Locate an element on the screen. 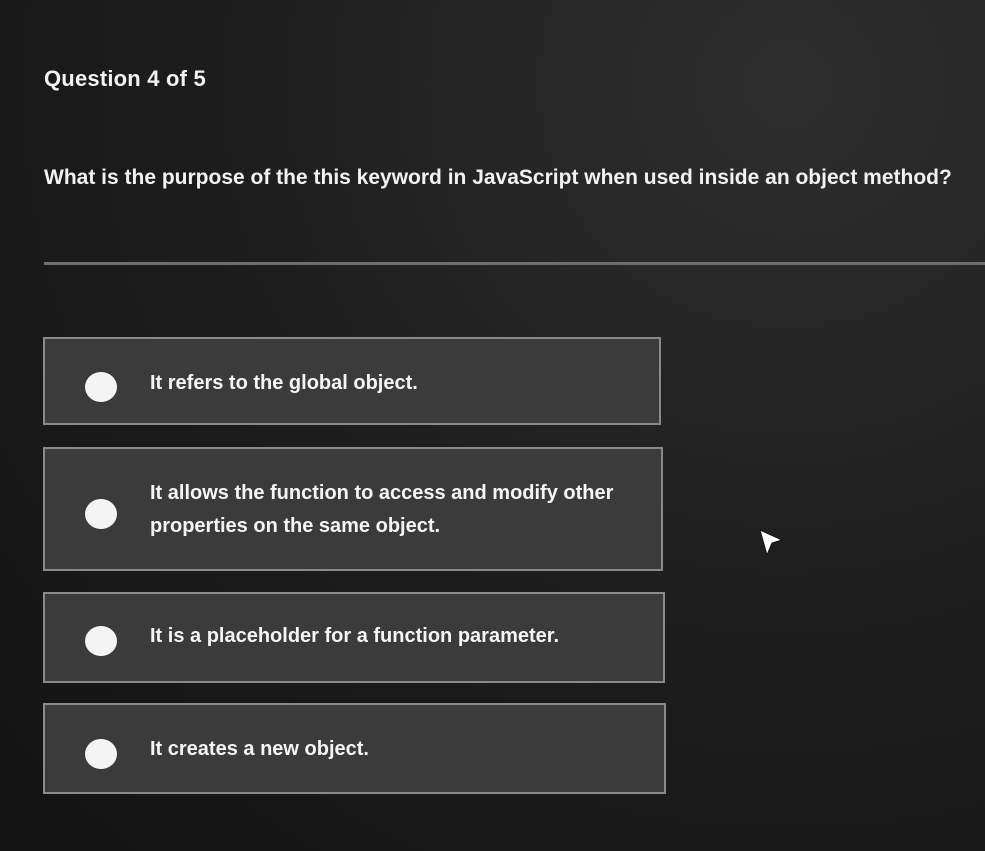 This screenshot has width=985, height=851. answer-option-1: It refers to the global object. is located at coordinates (352, 381).